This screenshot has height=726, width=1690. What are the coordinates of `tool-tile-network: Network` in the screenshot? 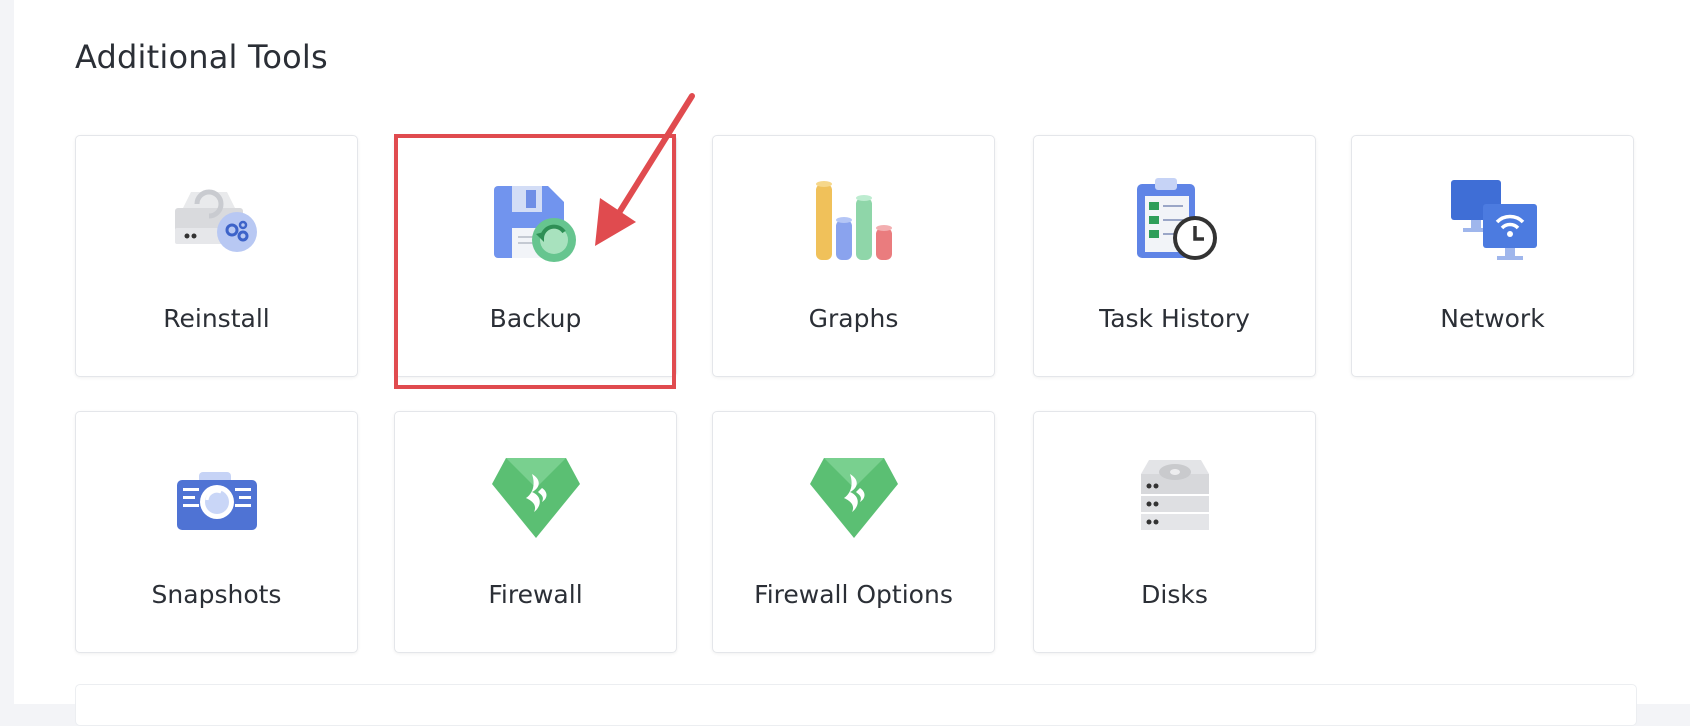 It's located at (1492, 256).